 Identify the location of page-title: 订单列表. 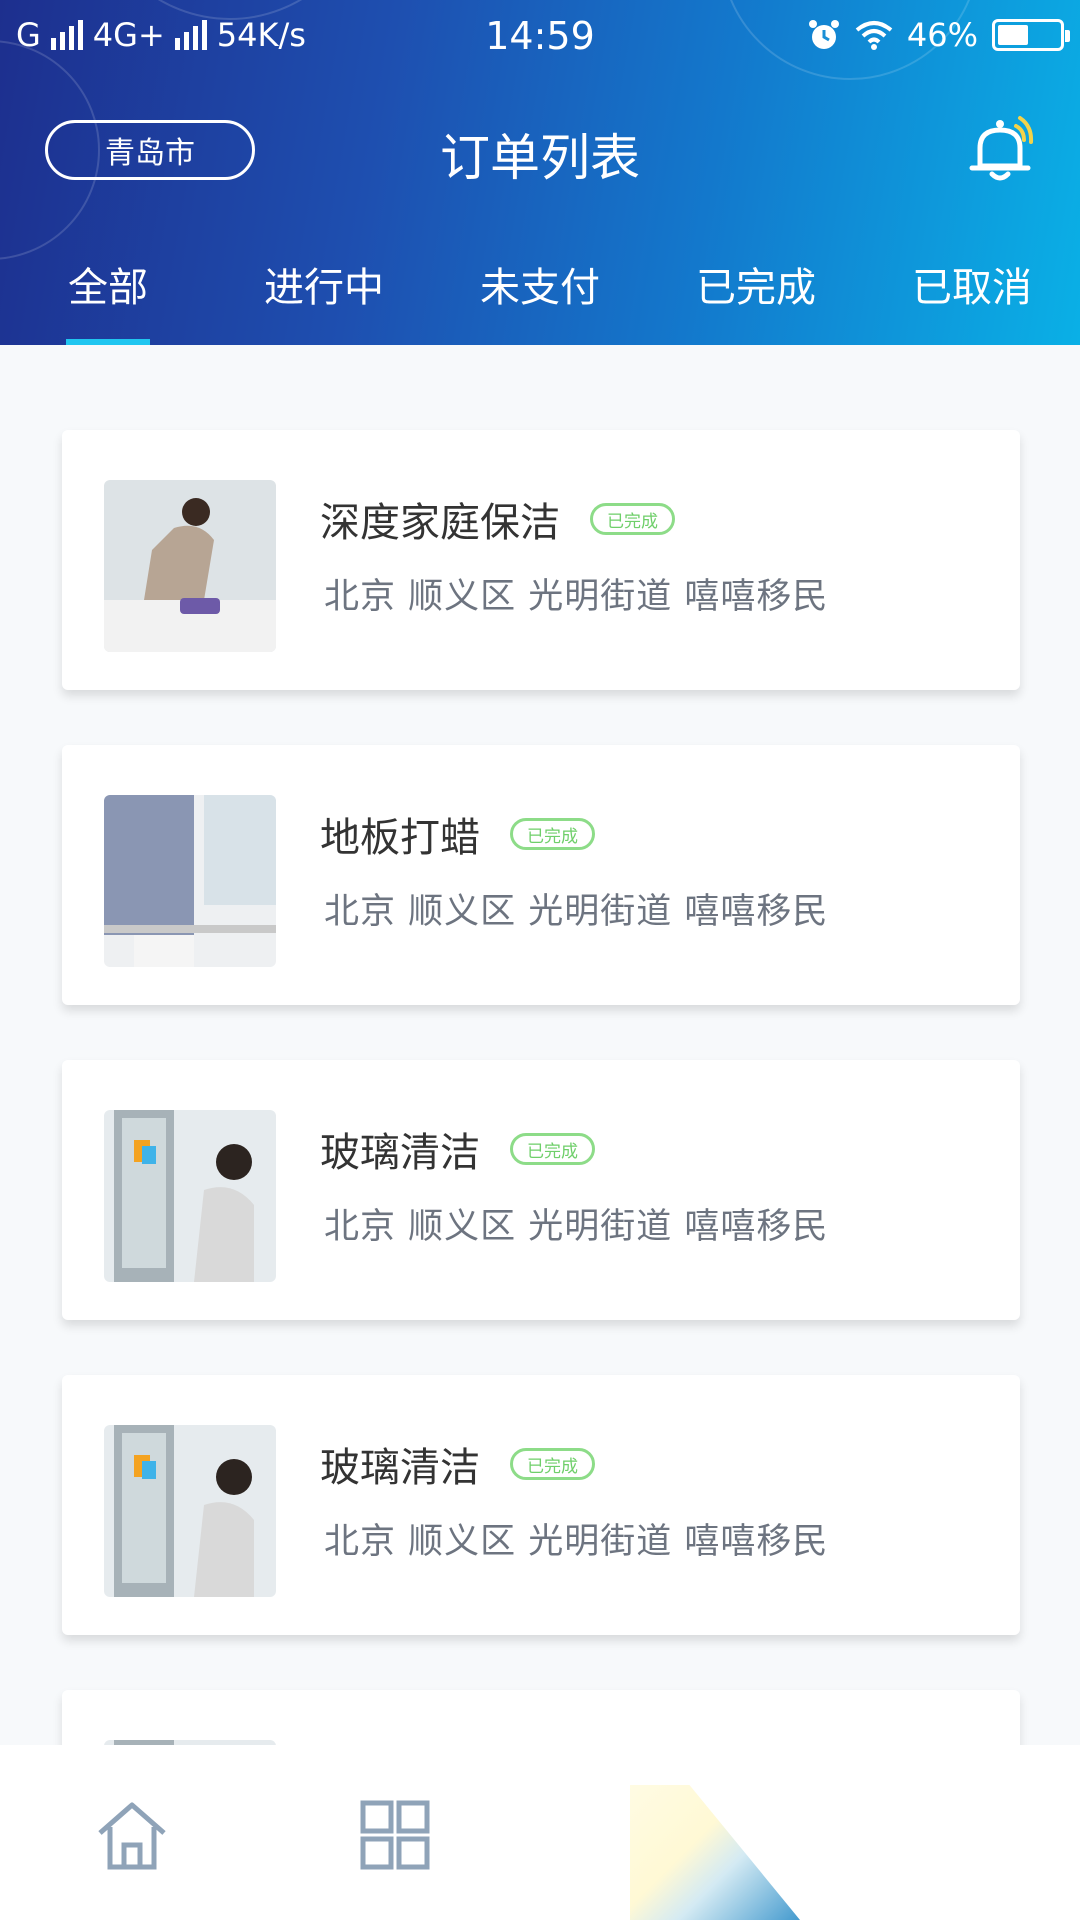
(540, 158).